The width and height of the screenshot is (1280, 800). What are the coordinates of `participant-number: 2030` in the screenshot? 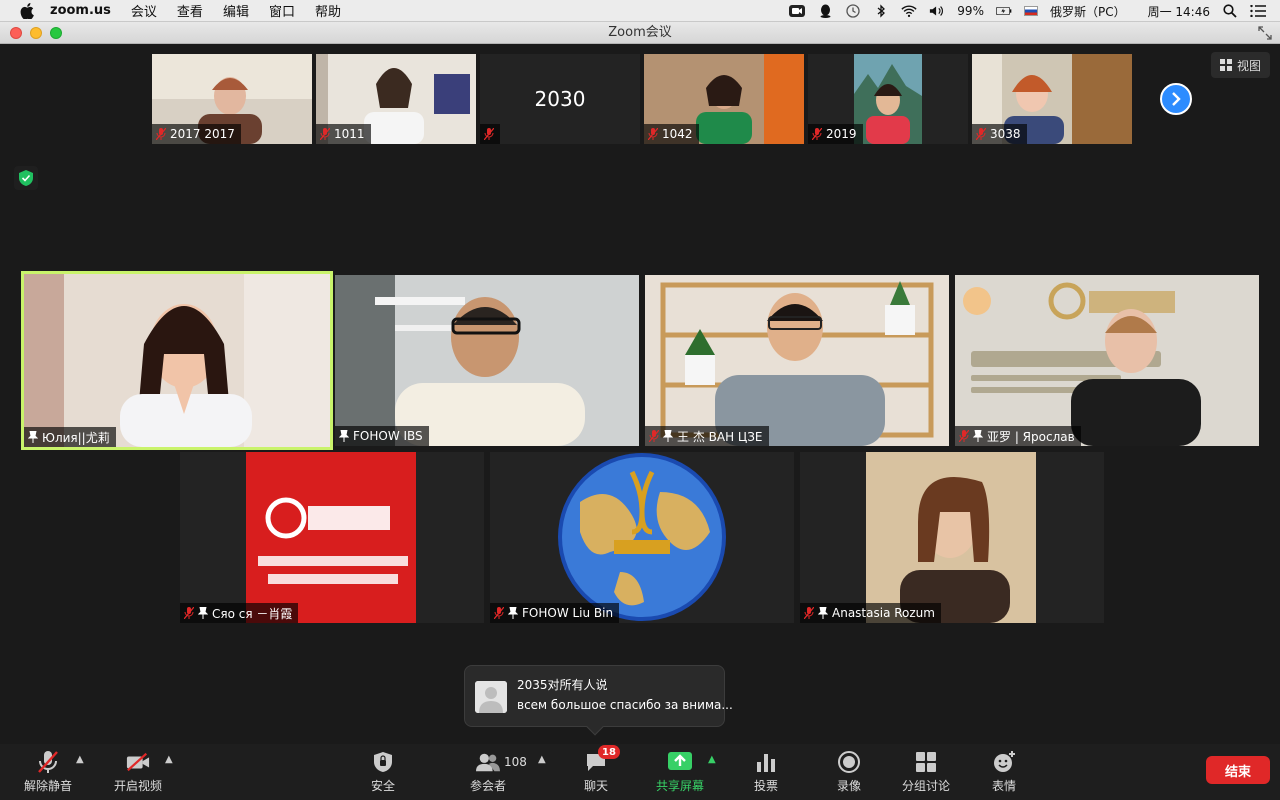 It's located at (560, 99).